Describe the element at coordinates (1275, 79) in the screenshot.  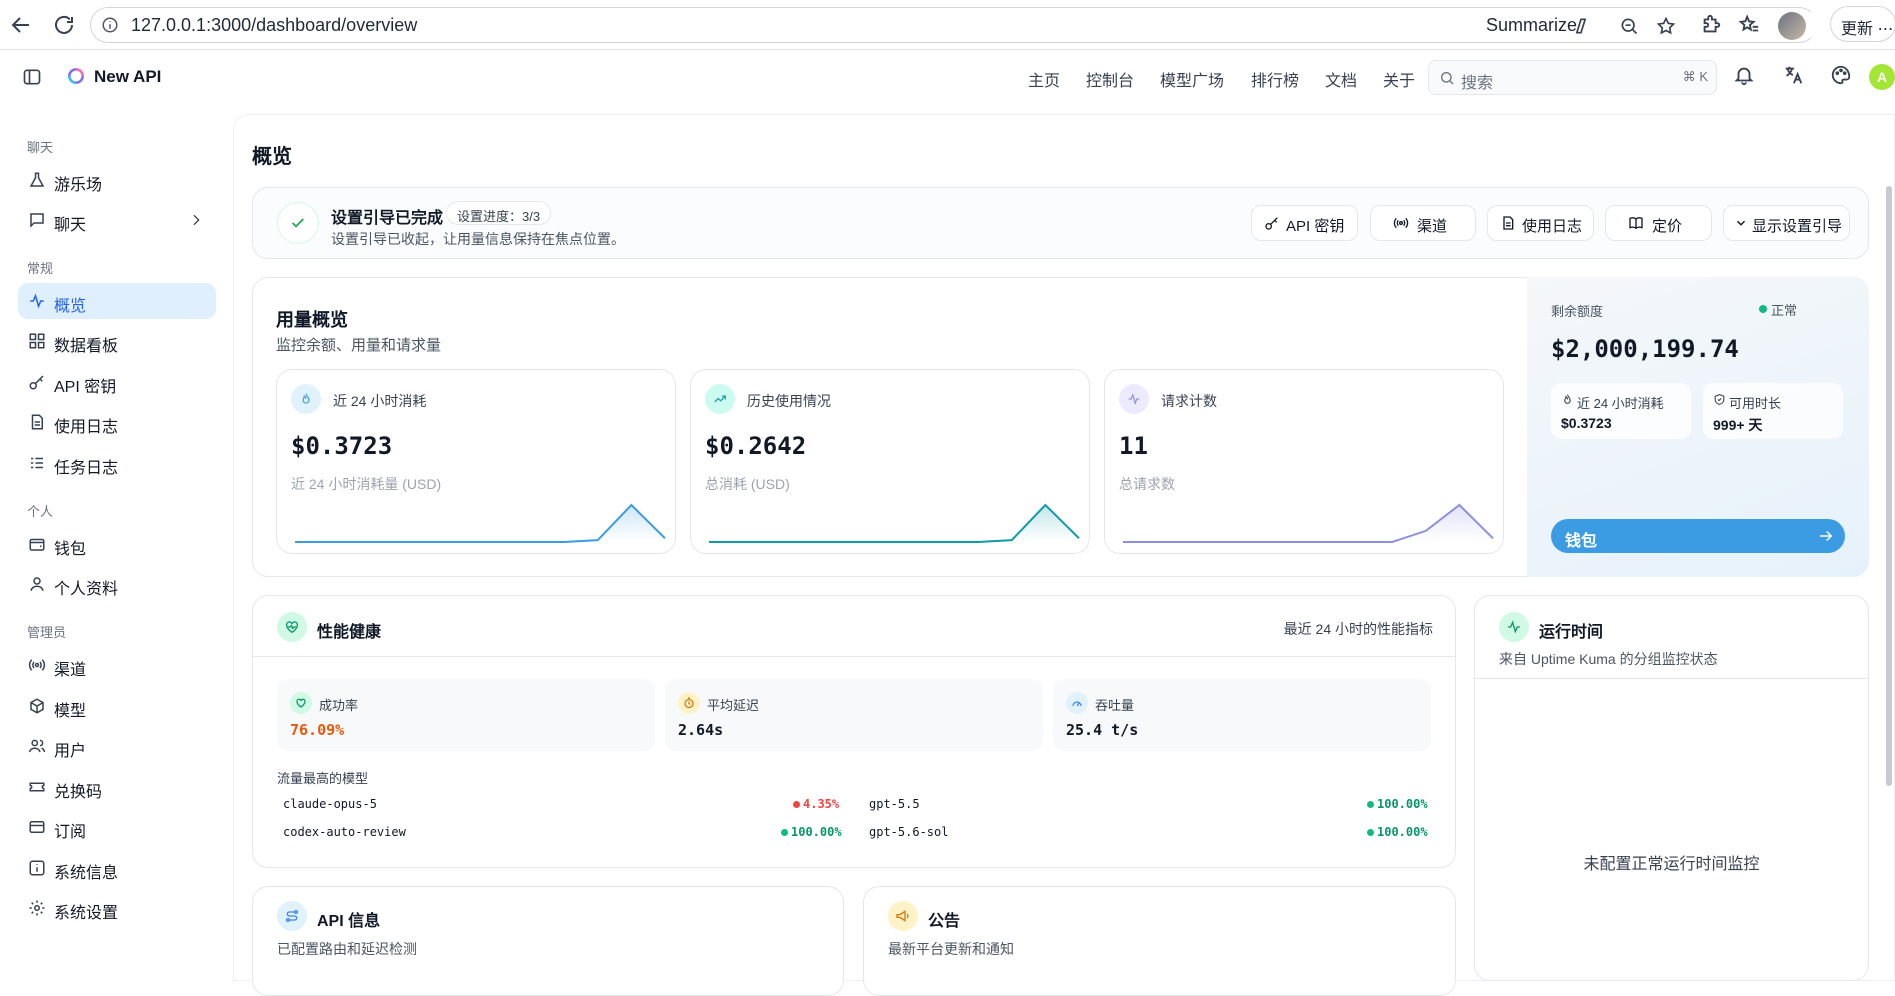
I see `nav-leaderboard: 排行榜` at that location.